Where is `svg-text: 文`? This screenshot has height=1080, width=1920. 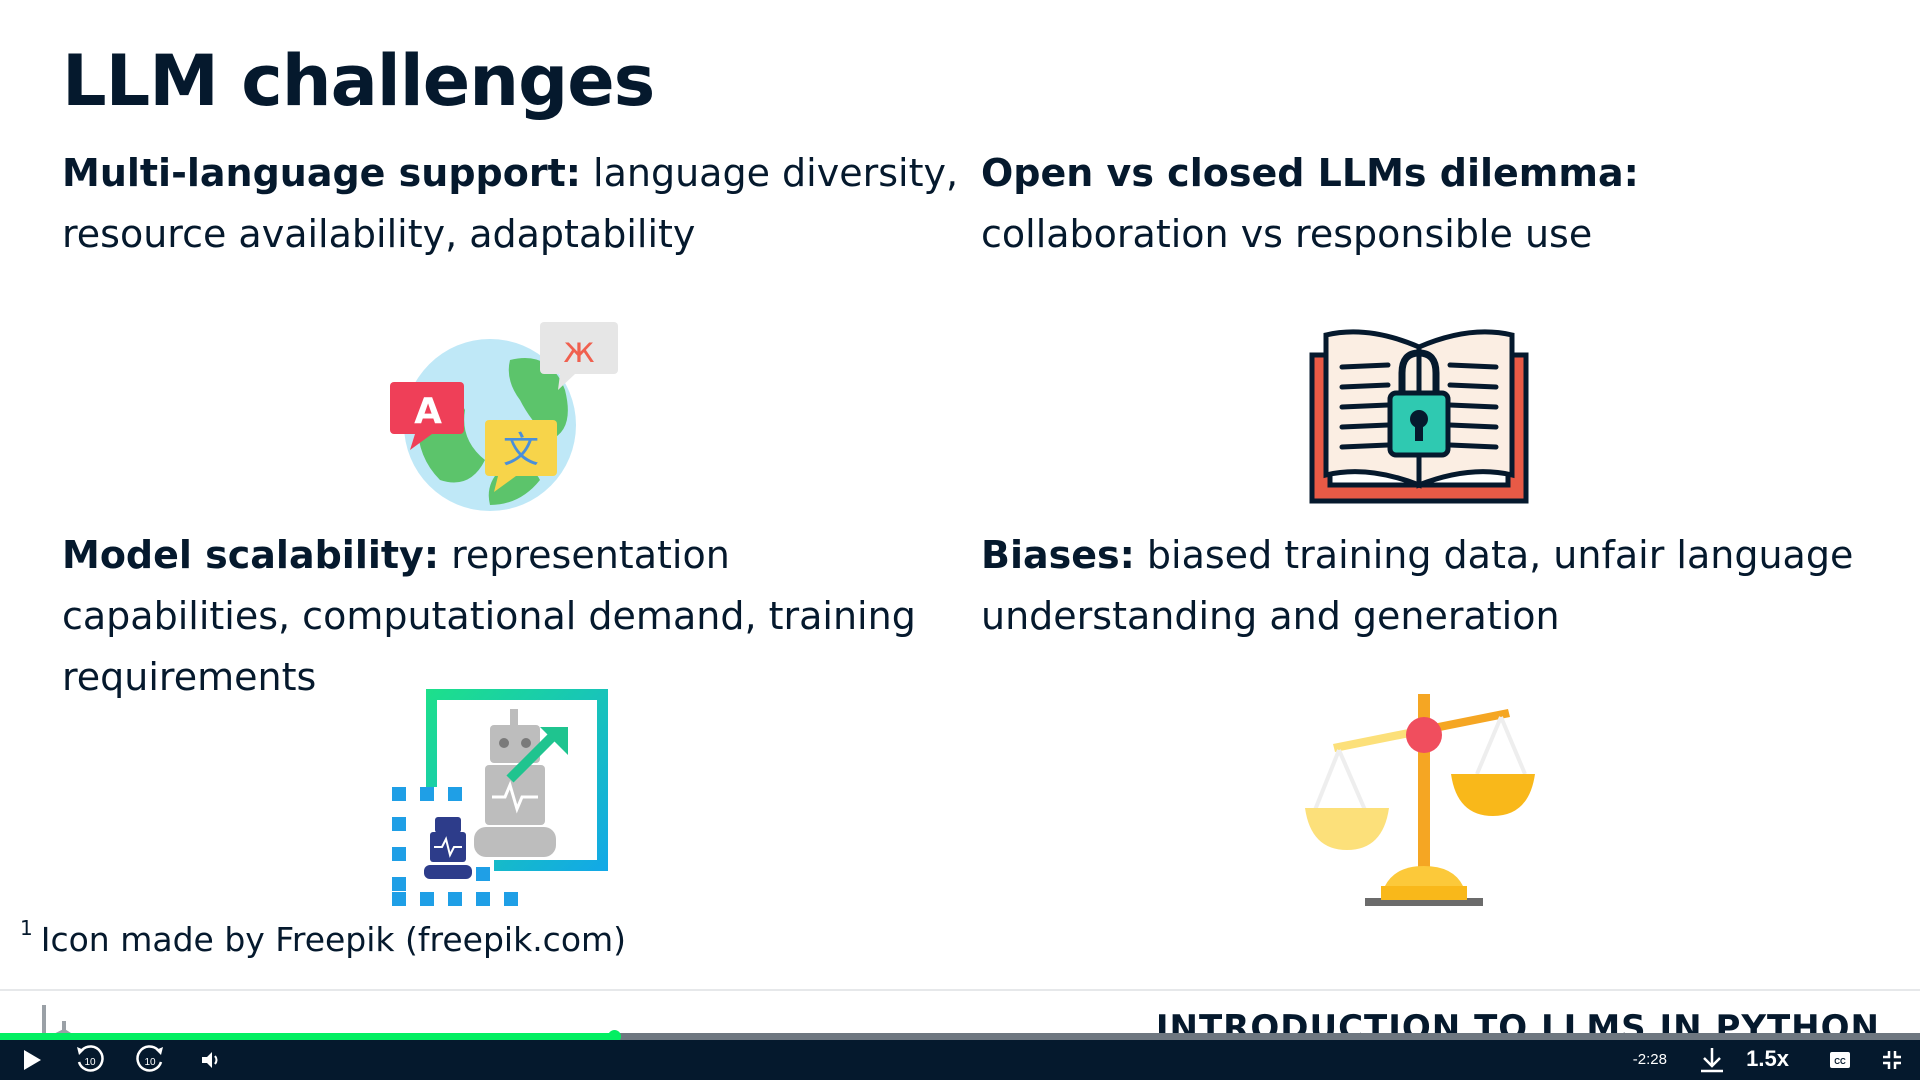
svg-text: 文 is located at coordinates (521, 450).